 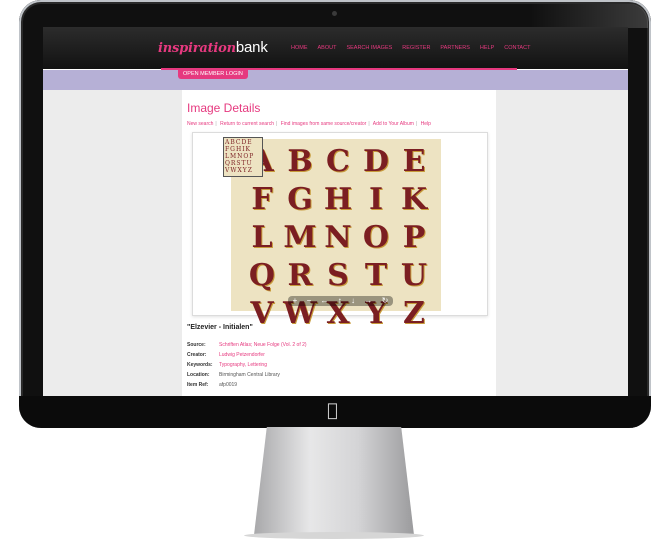 What do you see at coordinates (393, 124) in the screenshot?
I see `link-add-album: Add to Your Album` at bounding box center [393, 124].